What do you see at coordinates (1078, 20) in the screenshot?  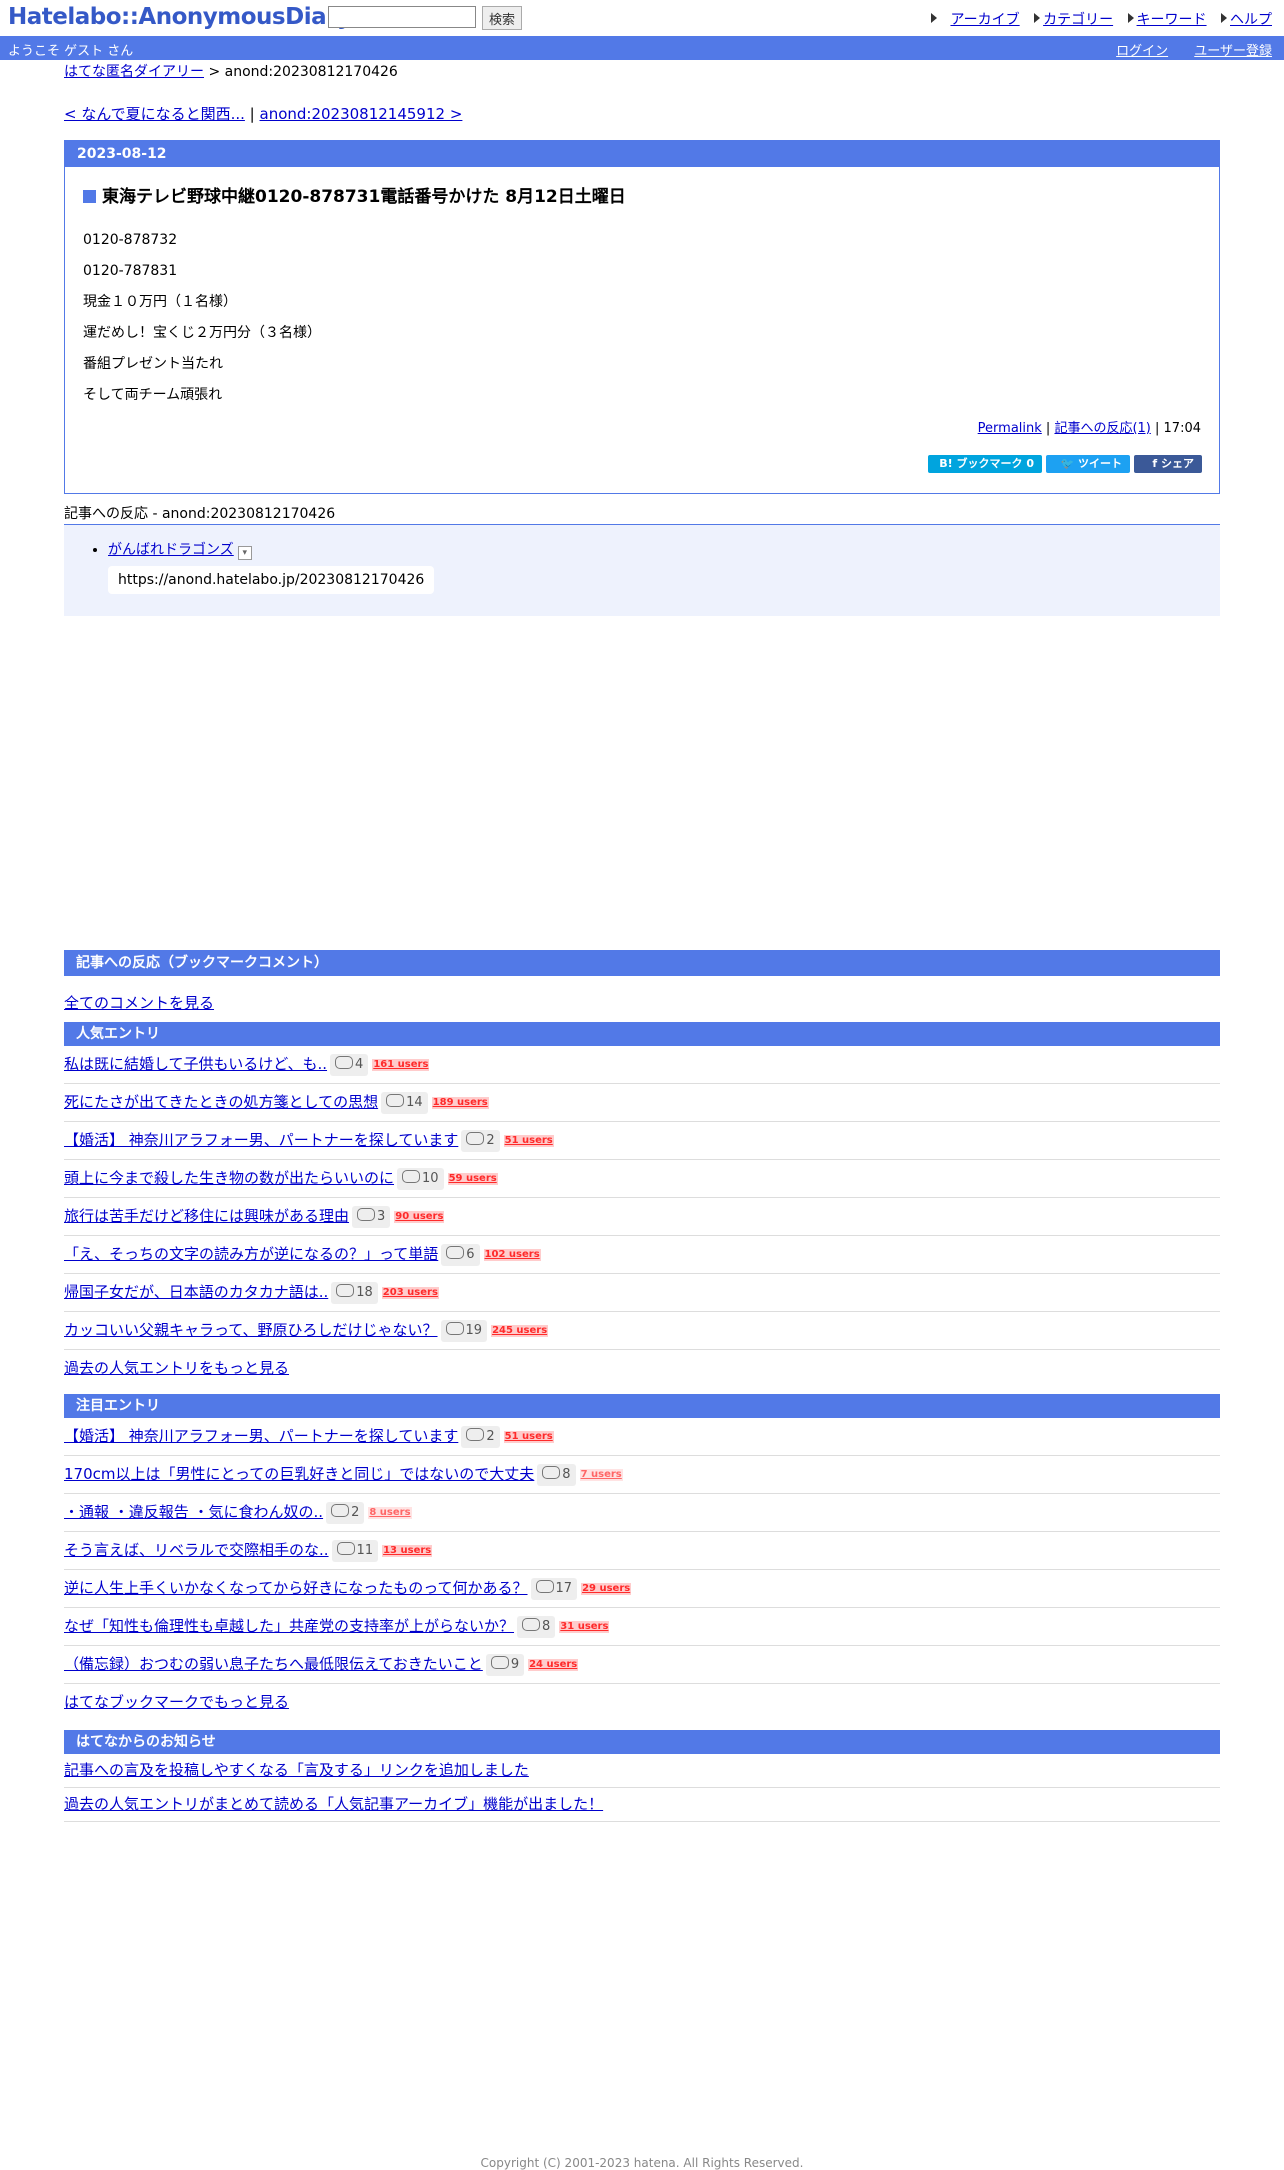 I see `nav-category: カテゴリー` at bounding box center [1078, 20].